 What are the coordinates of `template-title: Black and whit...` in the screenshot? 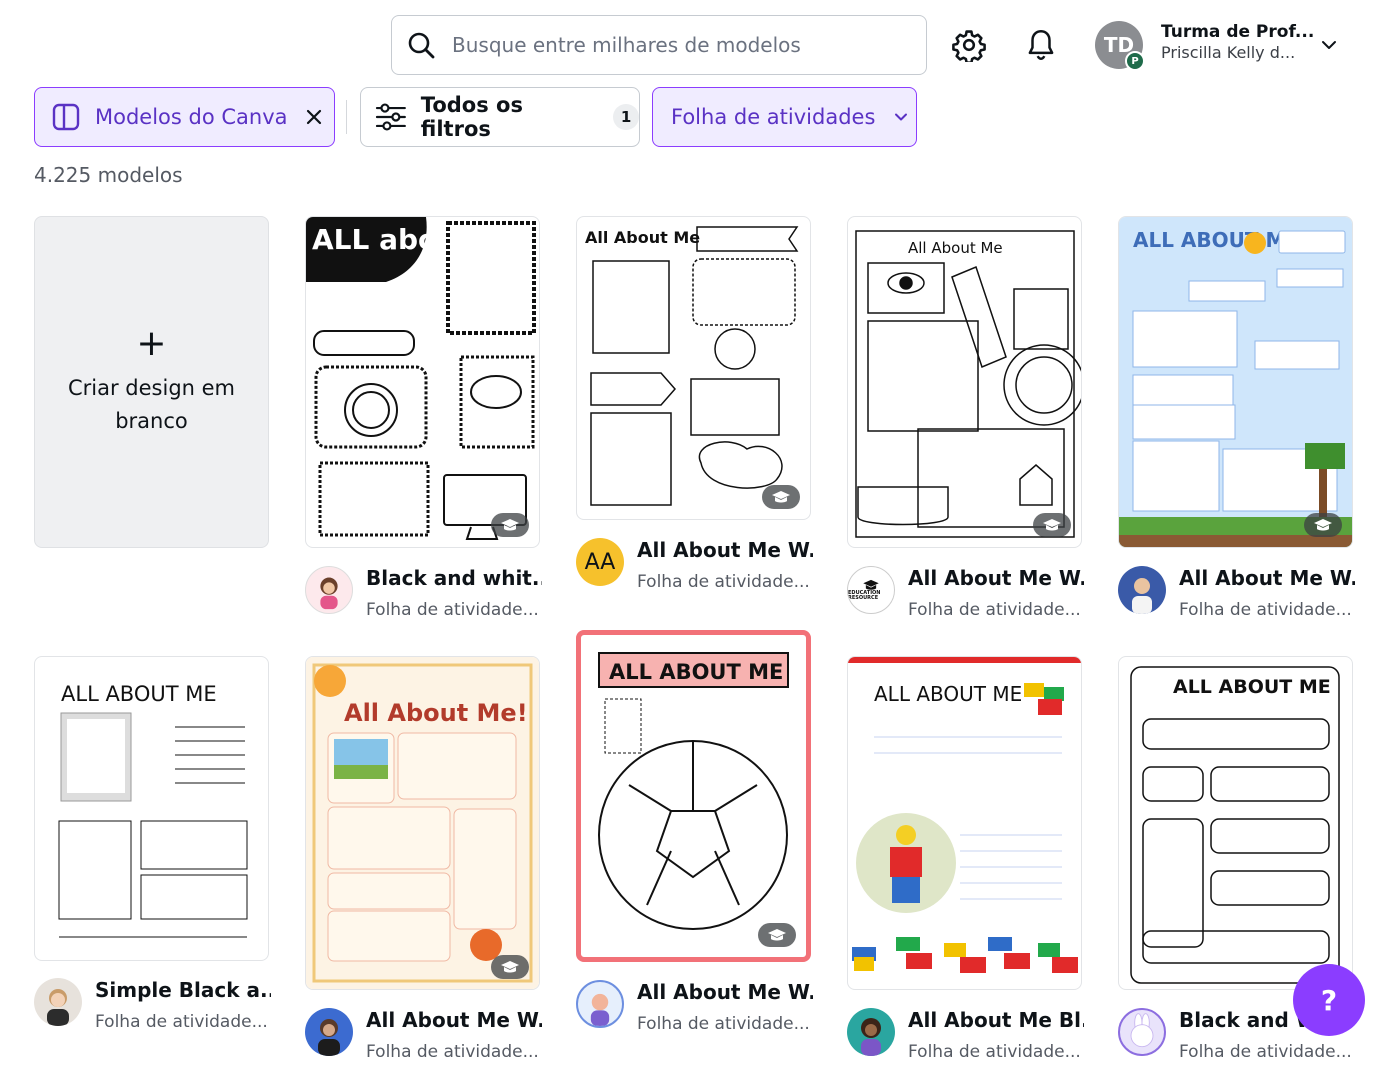 It's located at (454, 578).